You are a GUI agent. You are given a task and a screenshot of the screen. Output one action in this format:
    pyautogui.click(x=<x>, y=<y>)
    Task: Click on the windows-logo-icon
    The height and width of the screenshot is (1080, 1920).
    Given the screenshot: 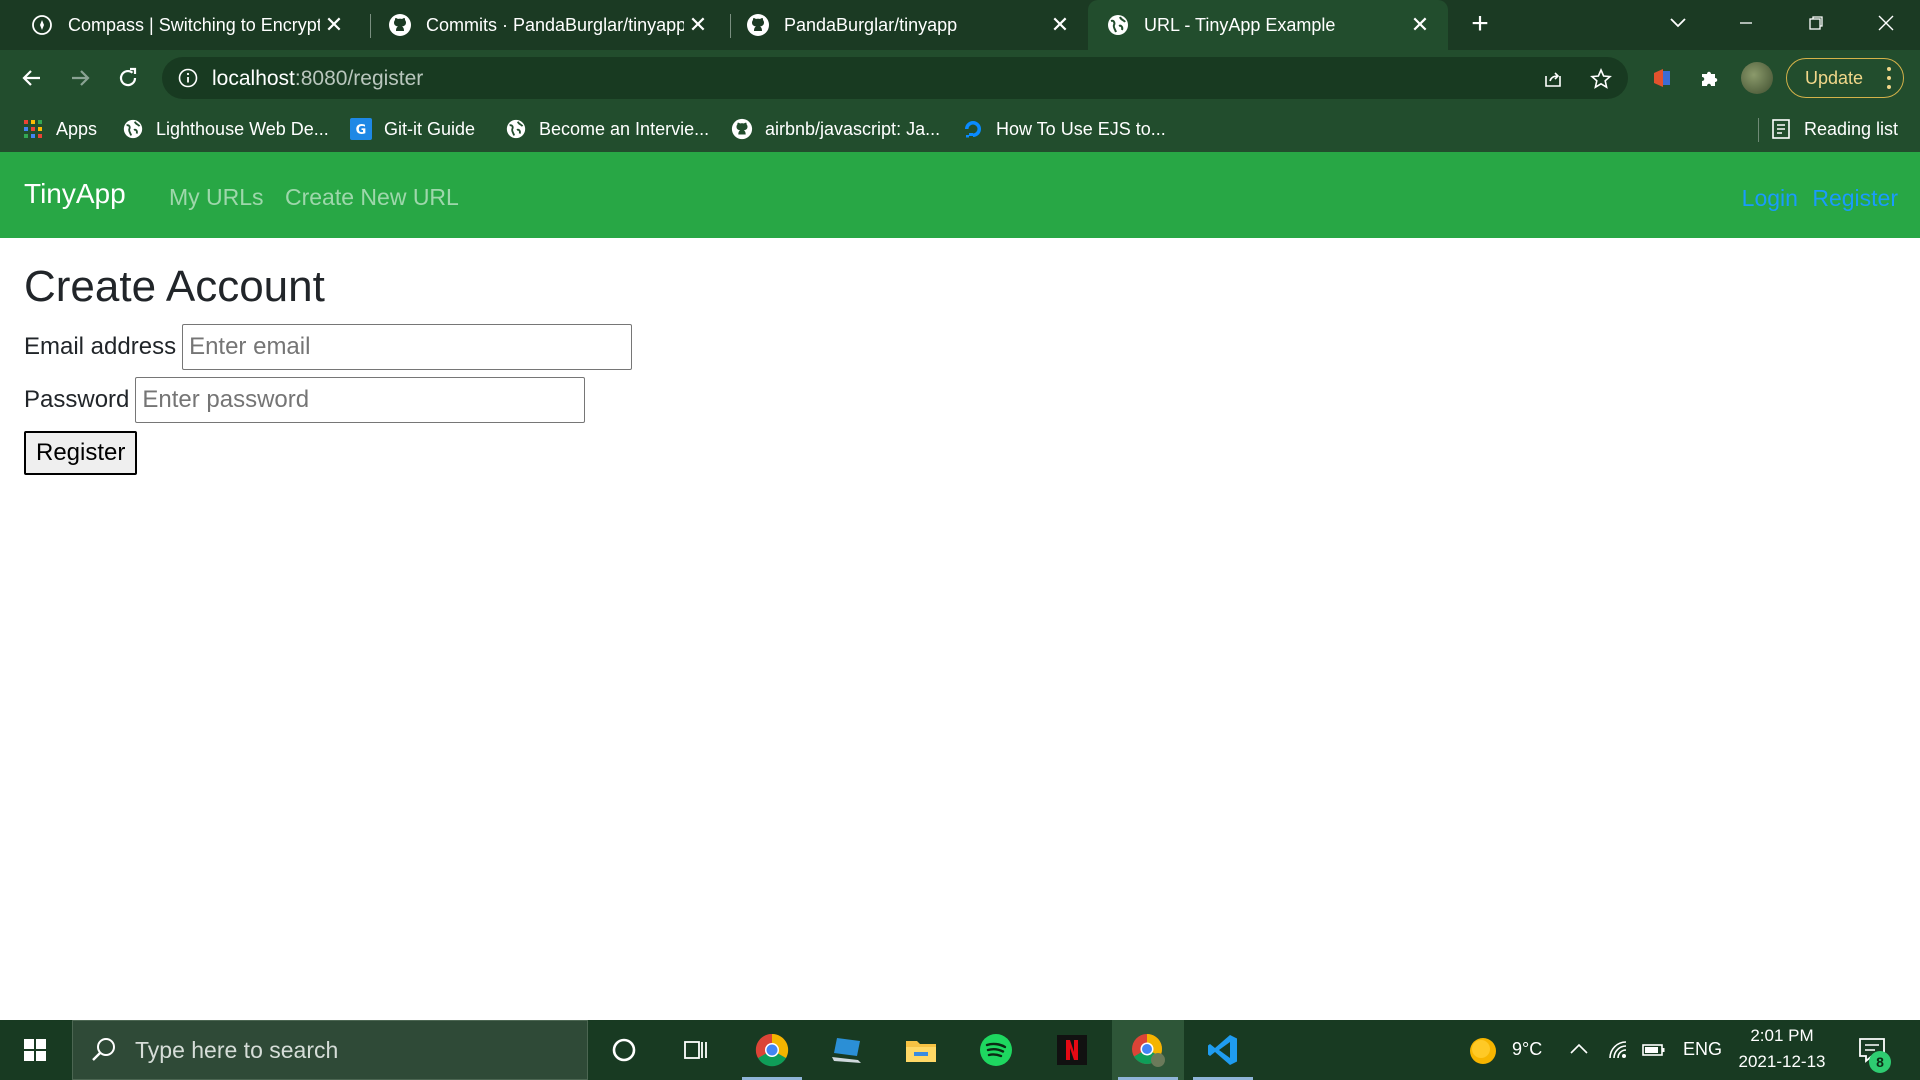 What is the action you would take?
    pyautogui.click(x=35, y=1050)
    